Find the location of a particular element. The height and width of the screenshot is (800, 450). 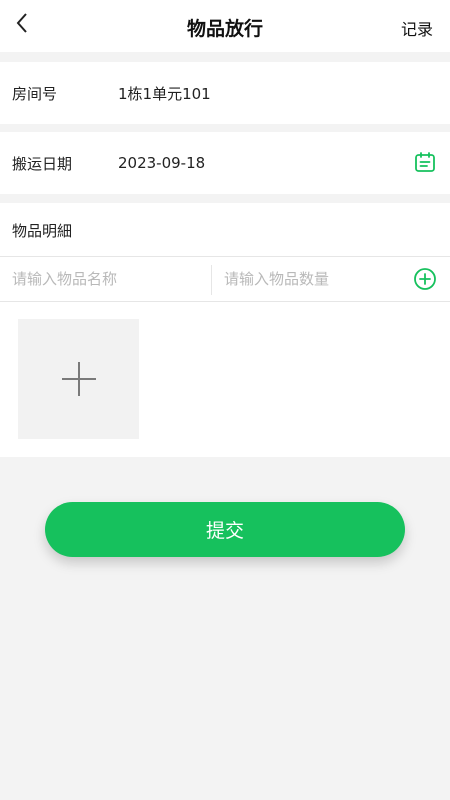

records-link: 记录 is located at coordinates (417, 28).